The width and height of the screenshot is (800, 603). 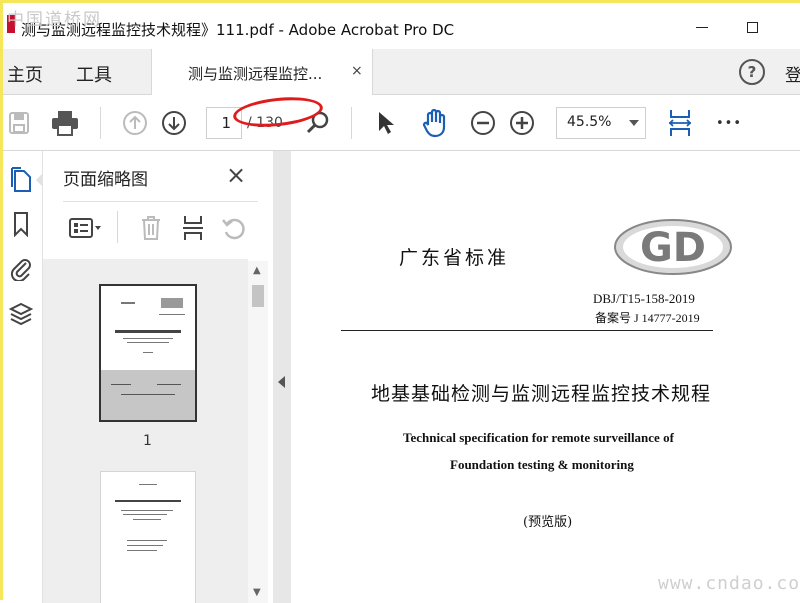 What do you see at coordinates (21, 314) in the screenshot?
I see `layers-icon` at bounding box center [21, 314].